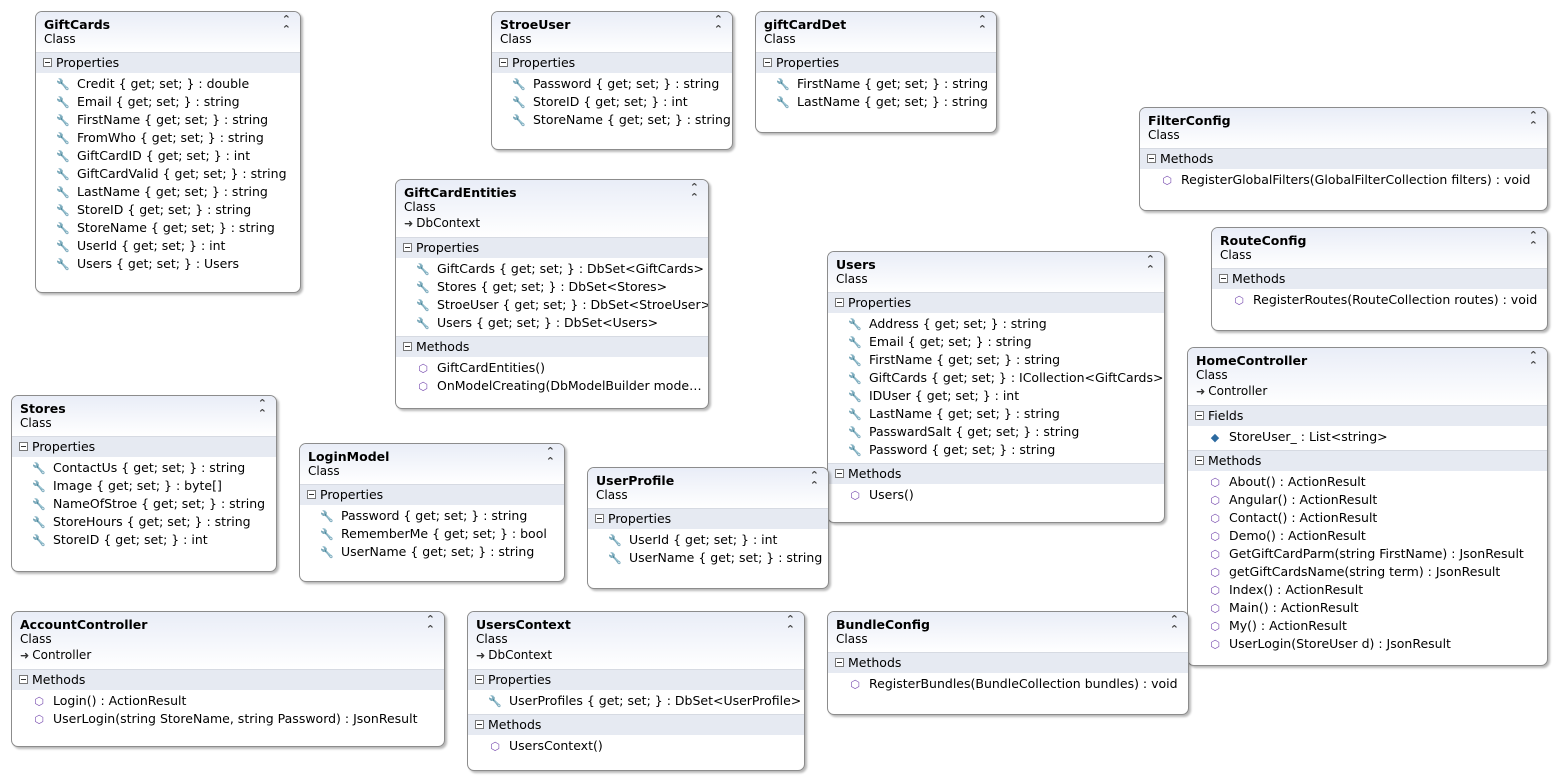  Describe the element at coordinates (168, 210) in the screenshot. I see `property-item: 🔧 StoreID { get; set; } : string` at that location.